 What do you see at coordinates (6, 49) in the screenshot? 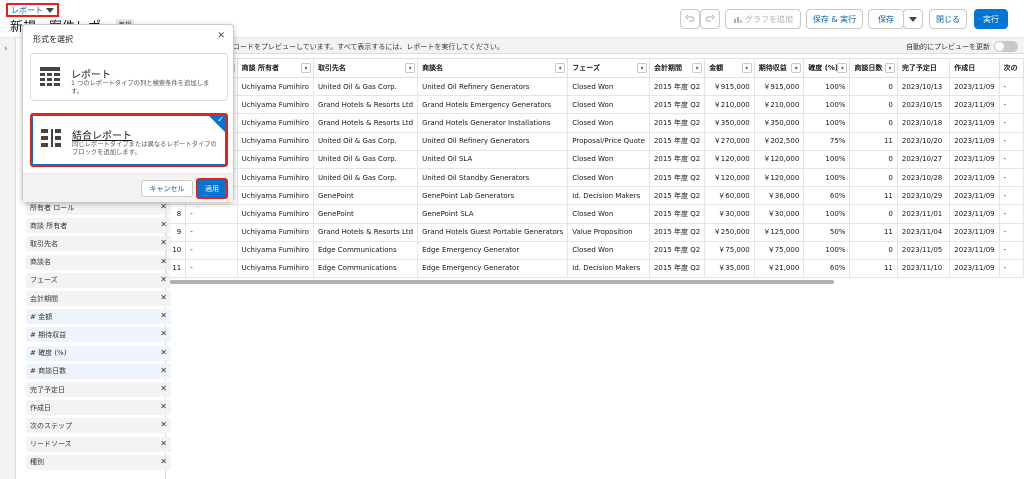
I see `chevron-right-icon: ›` at bounding box center [6, 49].